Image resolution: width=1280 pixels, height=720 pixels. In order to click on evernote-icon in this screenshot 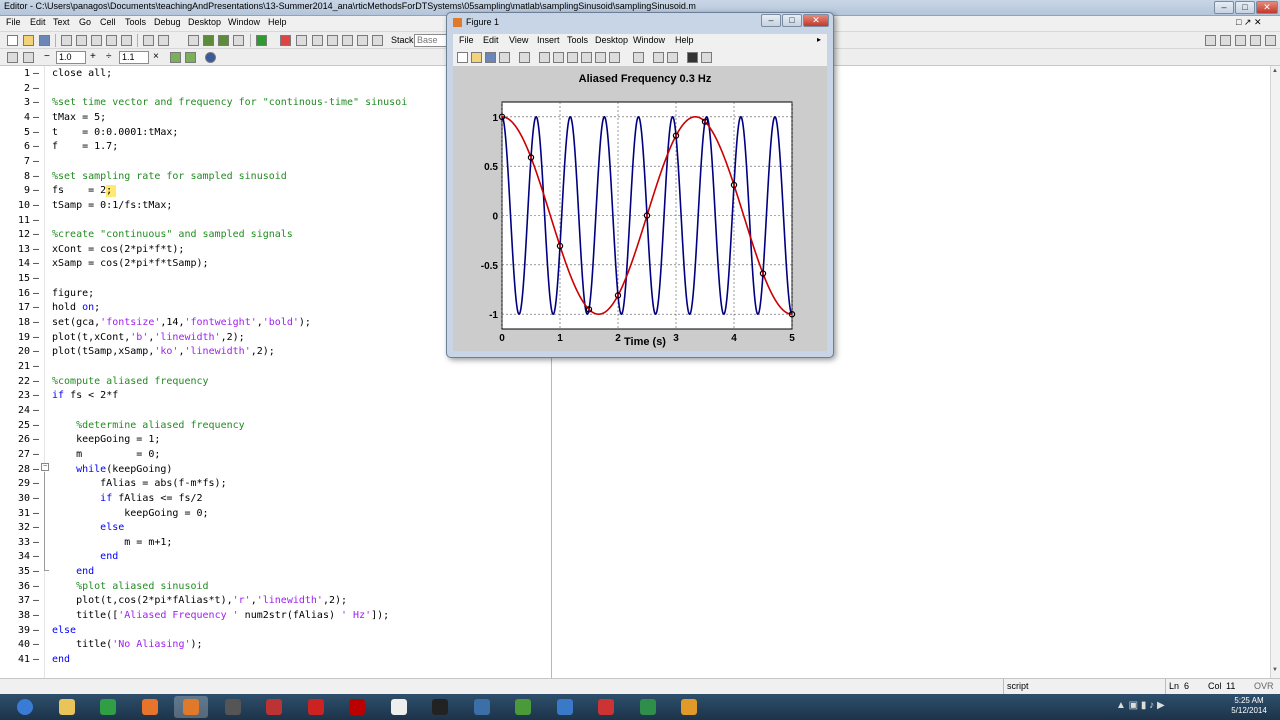, I will do `click(523, 707)`.